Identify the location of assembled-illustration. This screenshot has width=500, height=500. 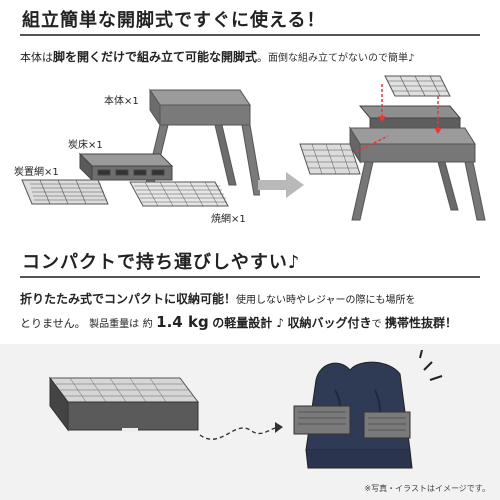
(392, 148).